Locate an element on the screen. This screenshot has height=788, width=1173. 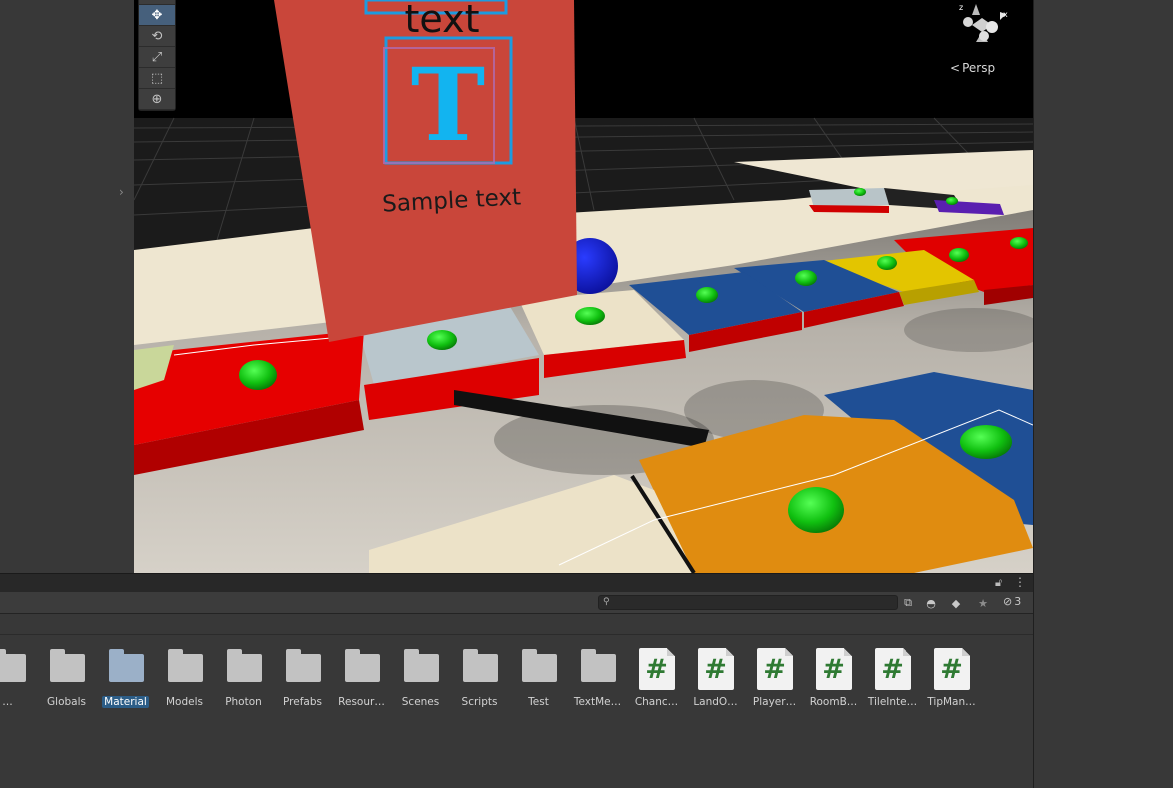
gizmo-x-label: x is located at coordinates (1005, 14).